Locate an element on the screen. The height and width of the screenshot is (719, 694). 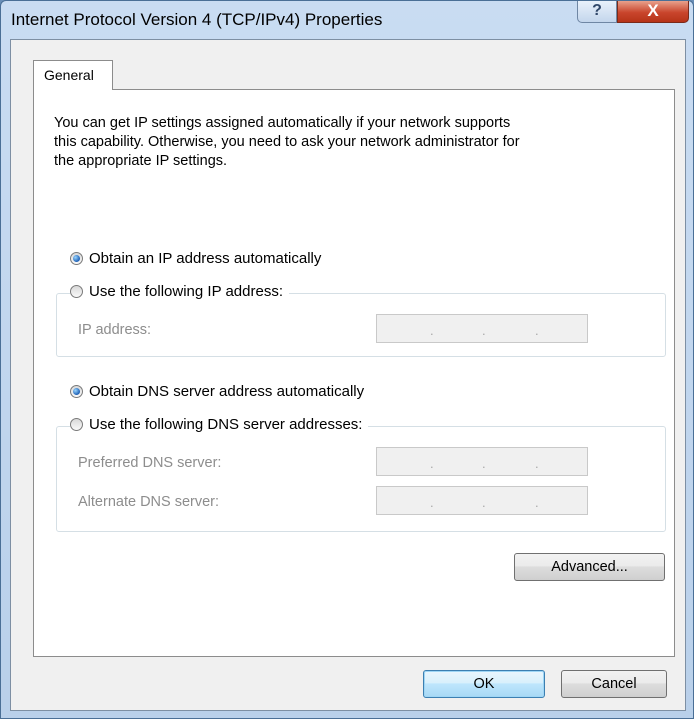
radio-obtain-ip-auto-label: Obtain an IP address automatically is located at coordinates (205, 258).